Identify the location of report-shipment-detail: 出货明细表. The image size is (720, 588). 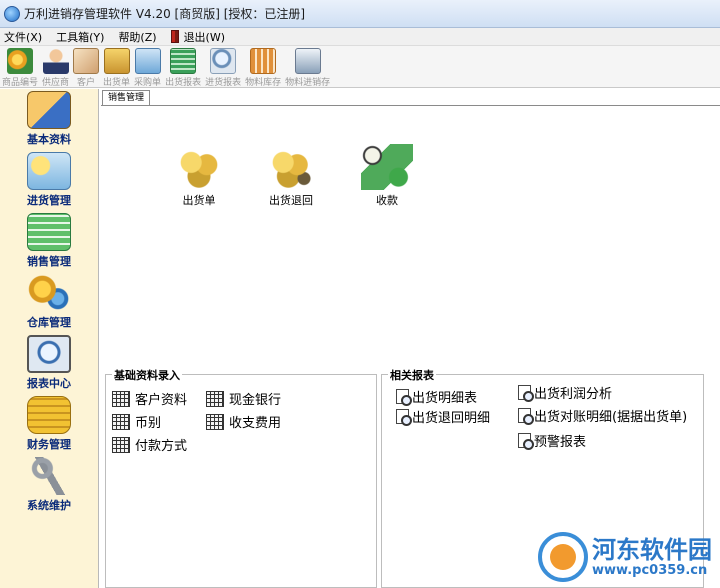
(436, 396).